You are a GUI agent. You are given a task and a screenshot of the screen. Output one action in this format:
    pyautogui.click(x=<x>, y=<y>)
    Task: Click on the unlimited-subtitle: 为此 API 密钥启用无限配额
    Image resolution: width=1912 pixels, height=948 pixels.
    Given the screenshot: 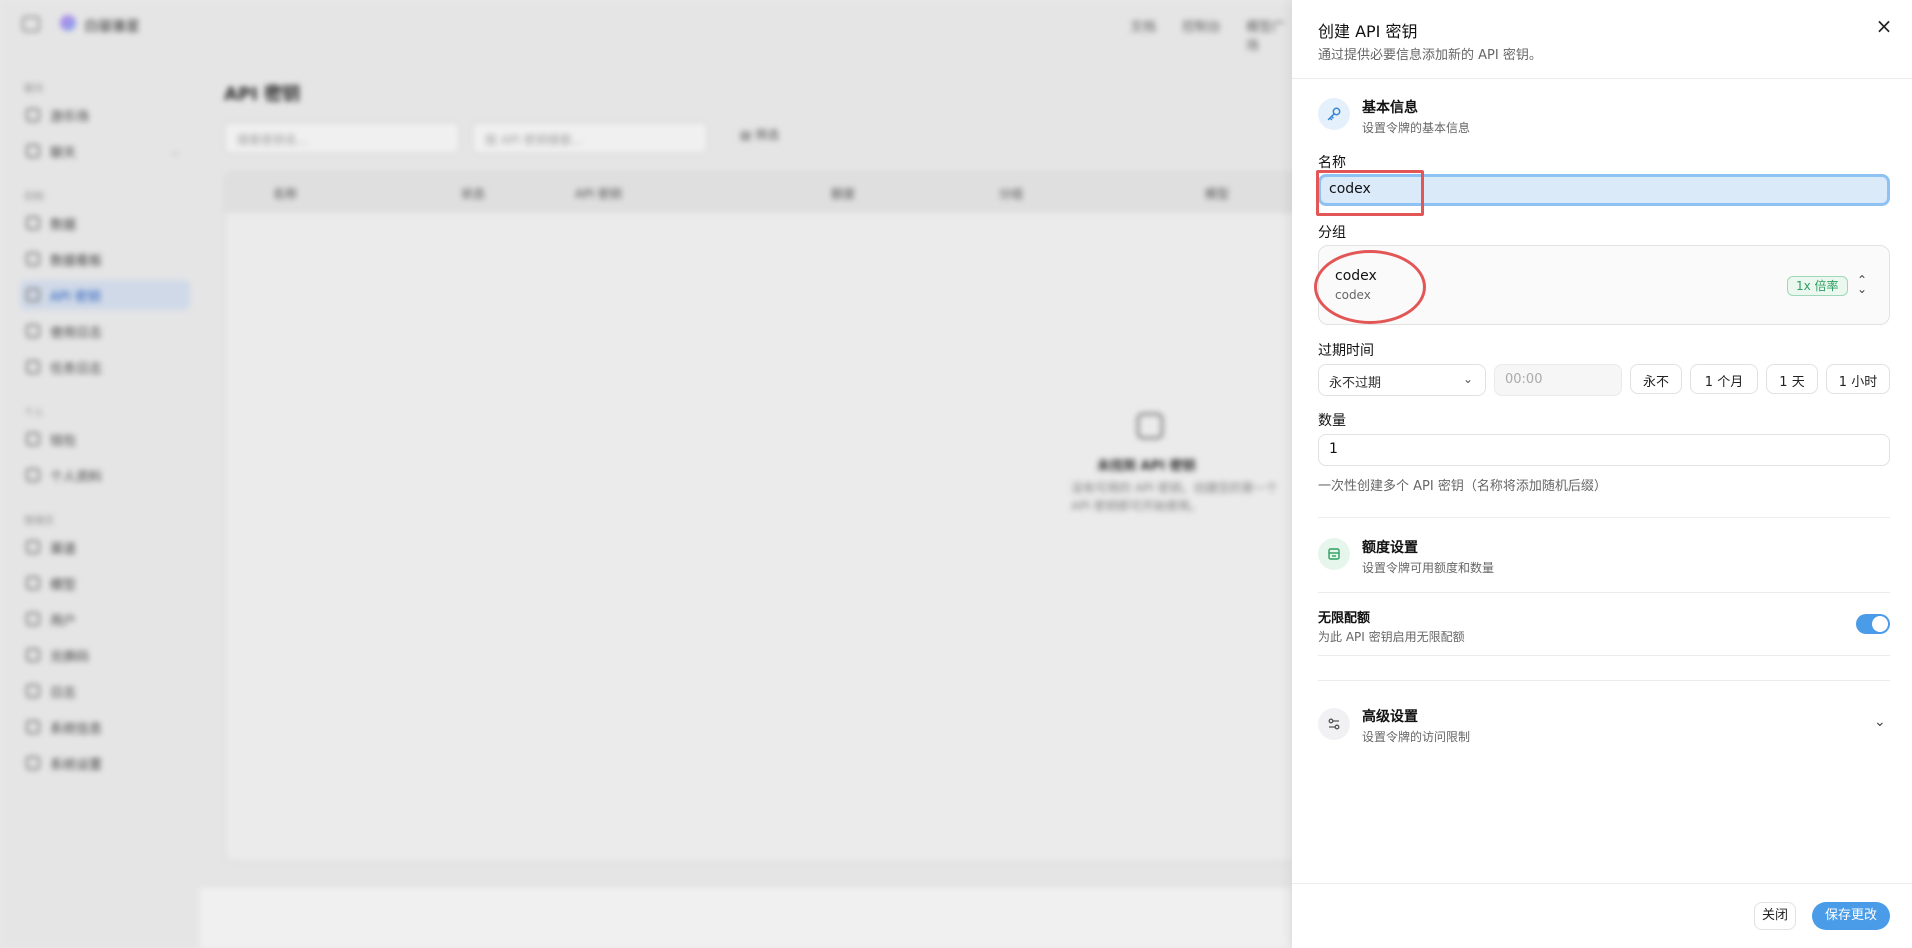 What is the action you would take?
    pyautogui.click(x=1391, y=637)
    